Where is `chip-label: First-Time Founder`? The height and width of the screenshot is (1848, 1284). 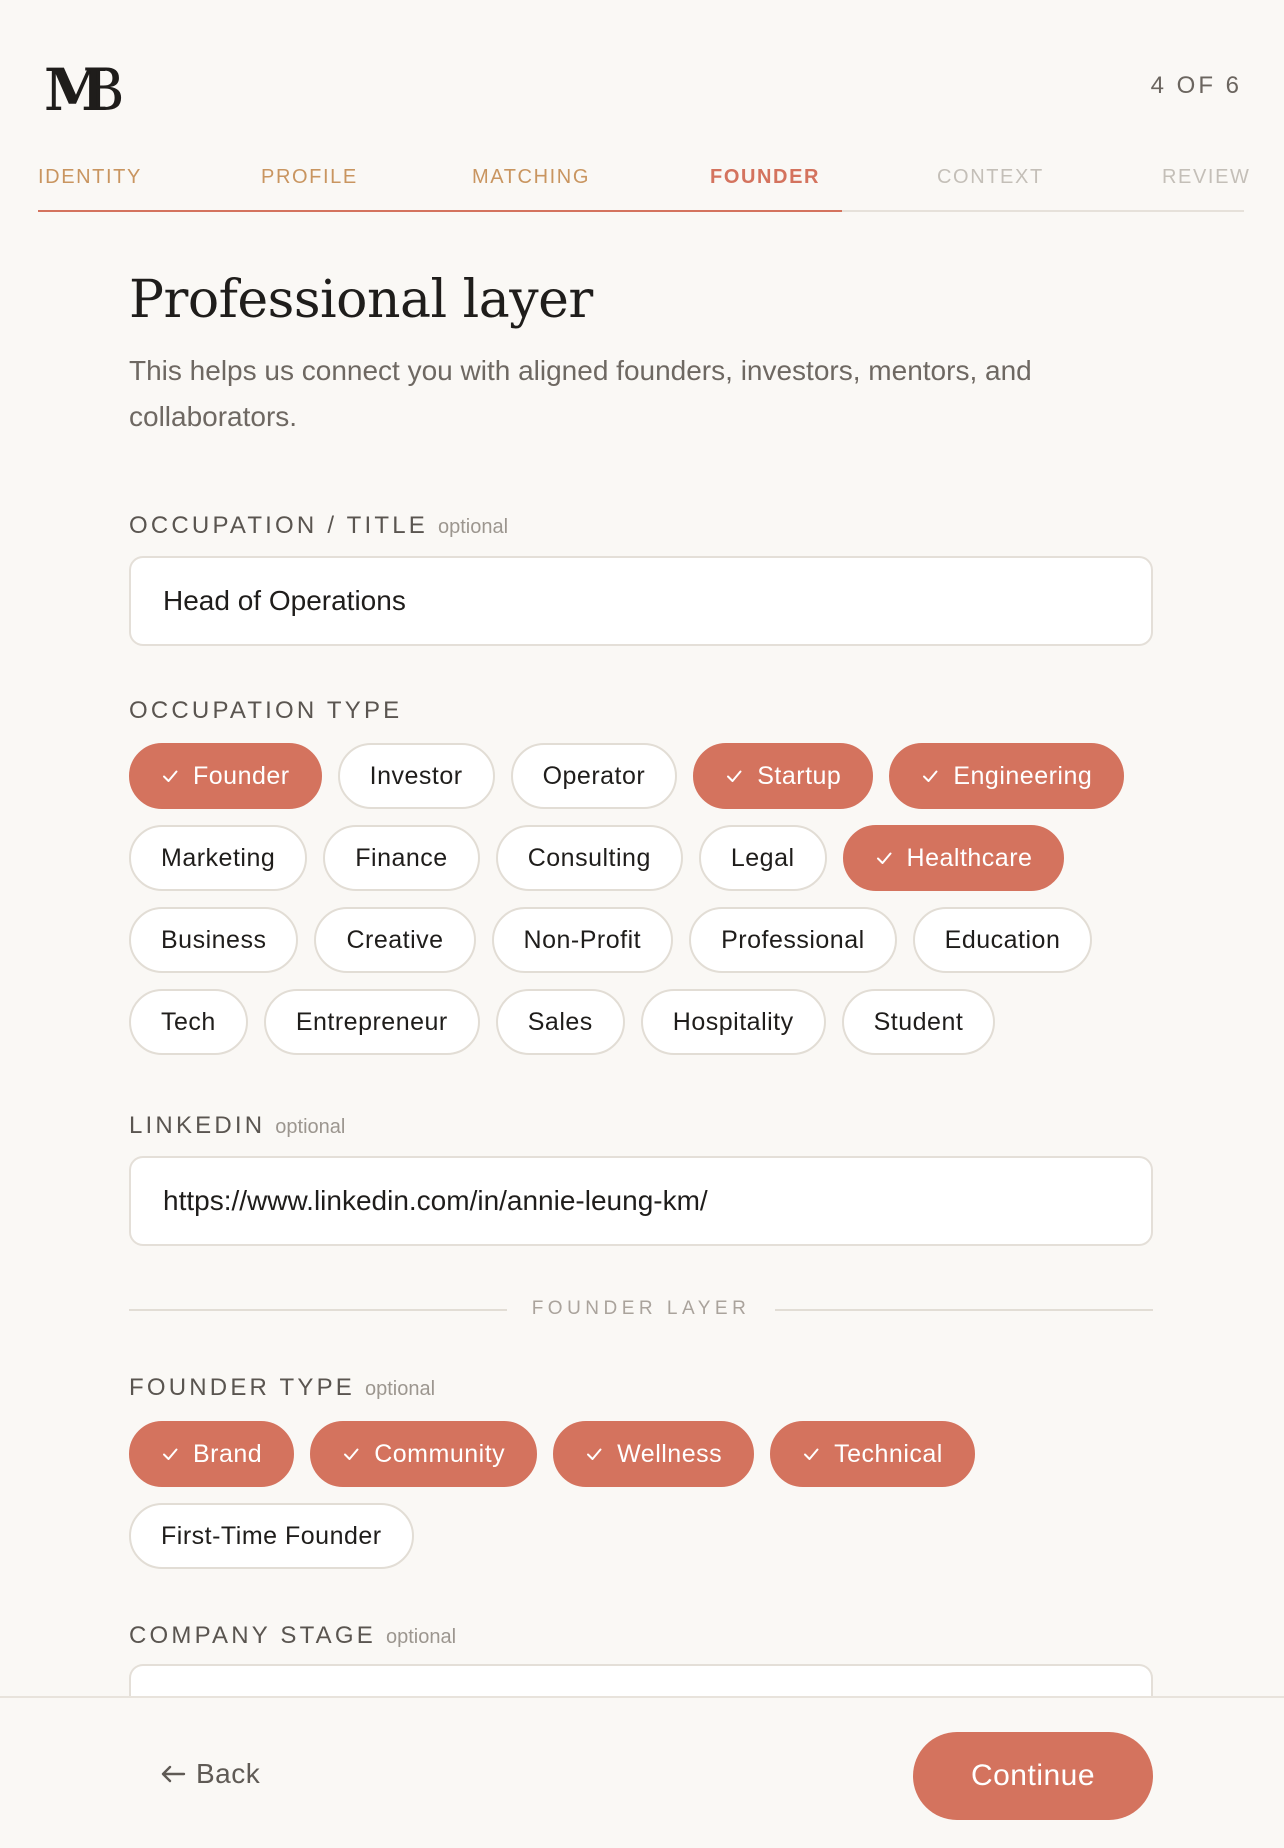
chip-label: First-Time Founder is located at coordinates (271, 1535).